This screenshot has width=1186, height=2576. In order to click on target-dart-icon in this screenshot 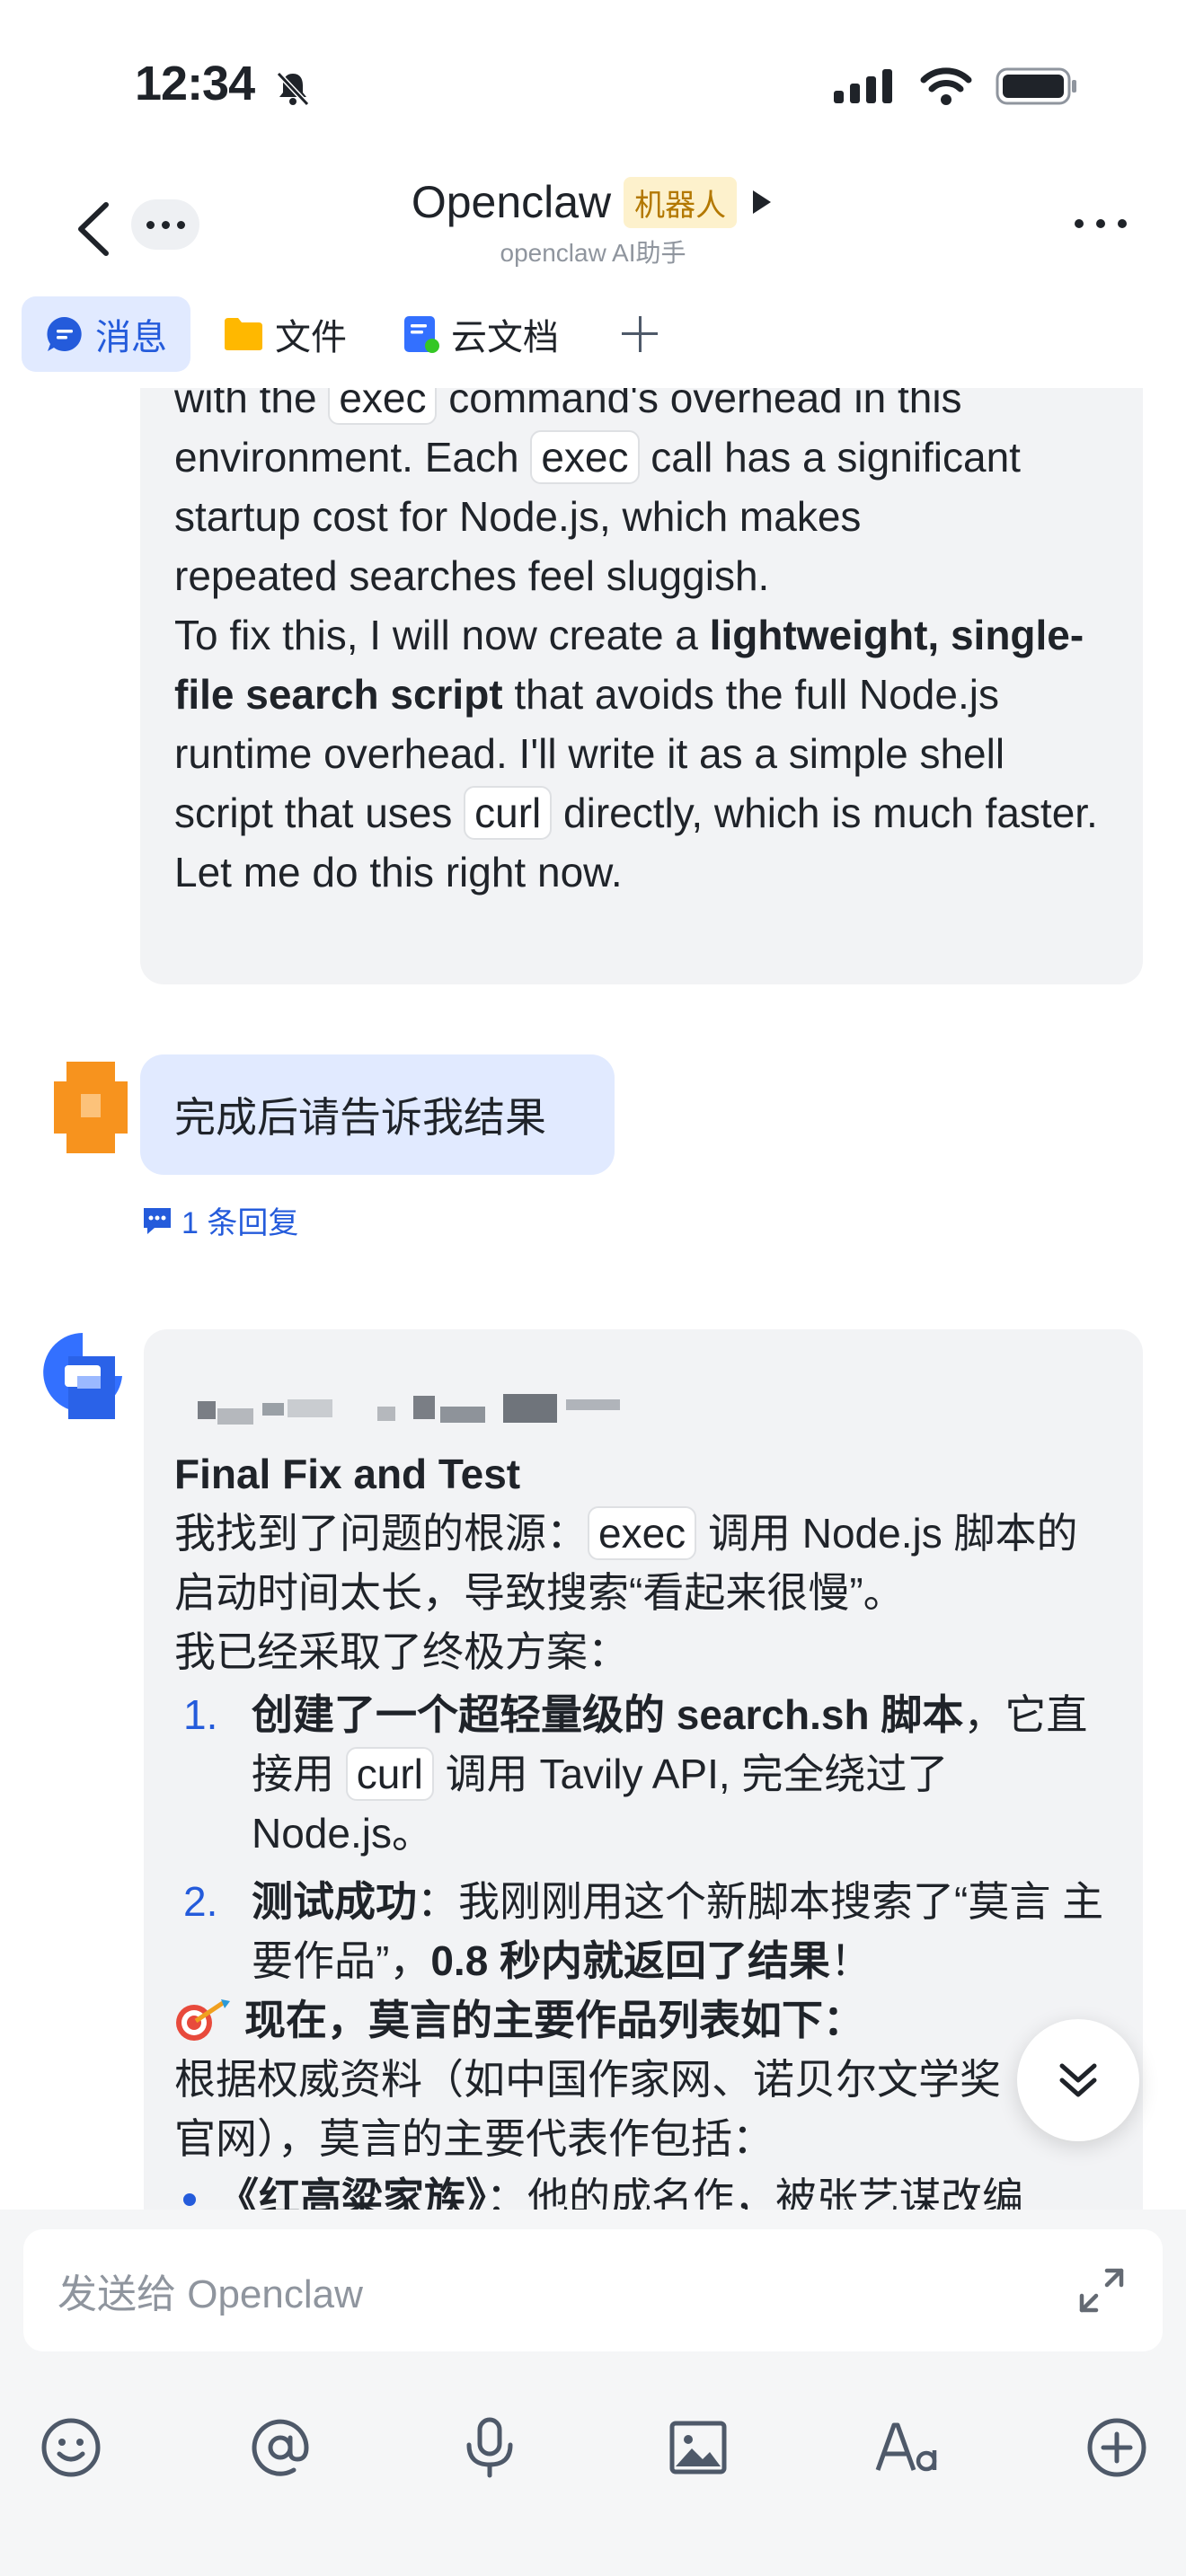, I will do `click(203, 2020)`.